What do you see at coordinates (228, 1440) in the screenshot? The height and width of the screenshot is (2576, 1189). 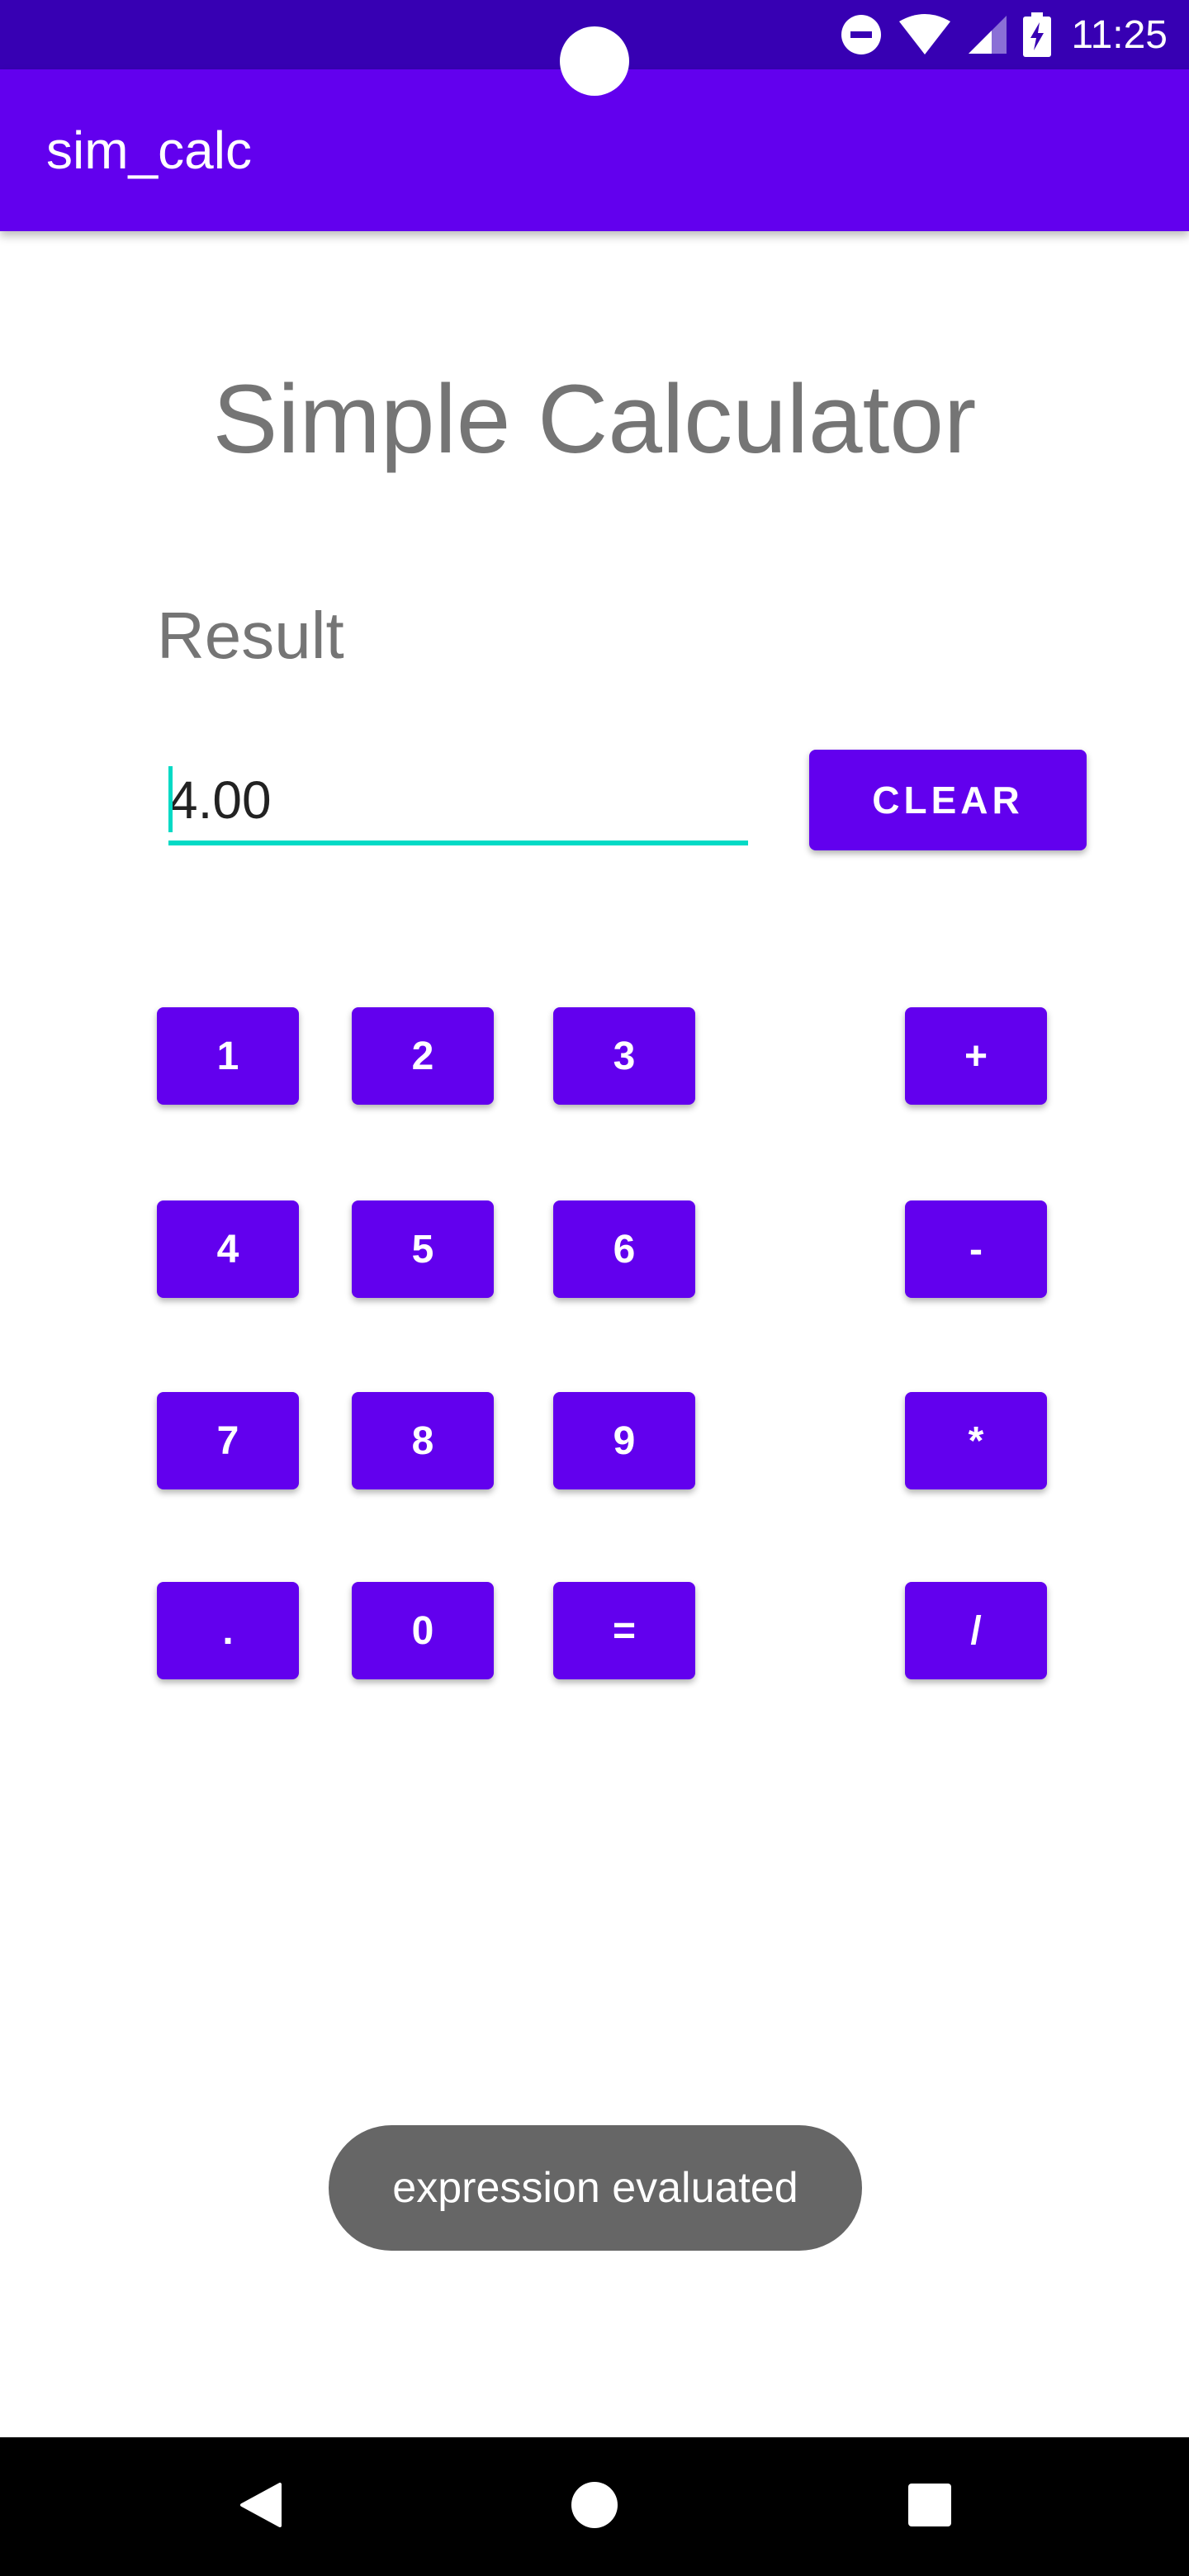 I see `key-7-button: 7` at bounding box center [228, 1440].